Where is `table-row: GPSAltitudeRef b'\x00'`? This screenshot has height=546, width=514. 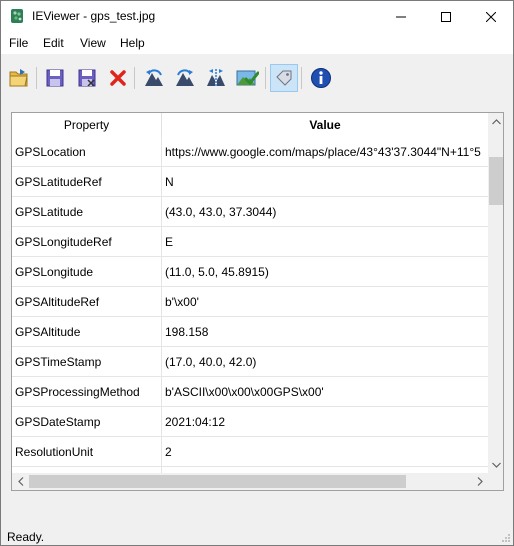
table-row: GPSAltitudeRef b'\x00' is located at coordinates (250, 302).